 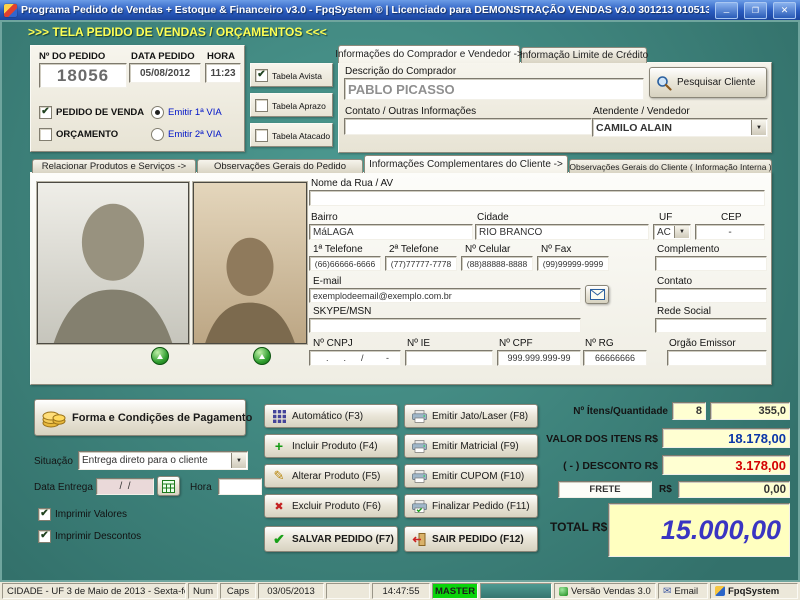 What do you see at coordinates (429, 54) in the screenshot?
I see `tab-comprador-vendedor: Informações do Comprador e Vendedor ->` at bounding box center [429, 54].